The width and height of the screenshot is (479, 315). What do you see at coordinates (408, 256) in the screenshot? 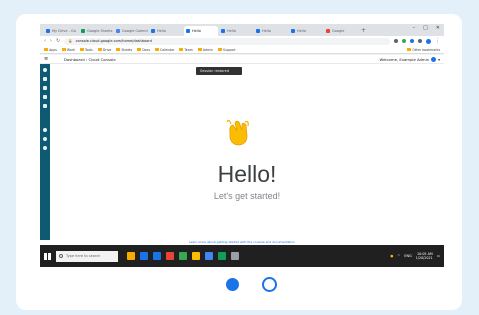
I see `language-indicator: ENG` at bounding box center [408, 256].